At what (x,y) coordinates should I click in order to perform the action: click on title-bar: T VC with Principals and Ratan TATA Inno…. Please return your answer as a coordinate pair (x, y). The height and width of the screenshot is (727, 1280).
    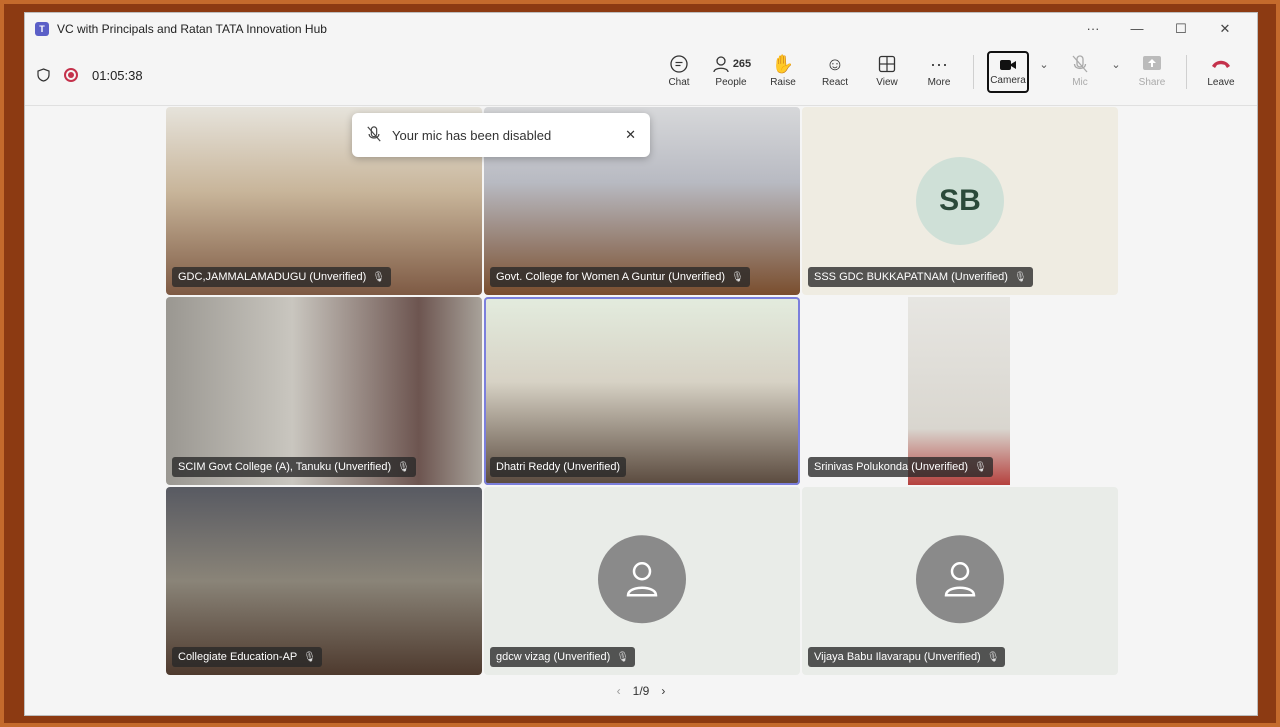
    Looking at the image, I should click on (641, 29).